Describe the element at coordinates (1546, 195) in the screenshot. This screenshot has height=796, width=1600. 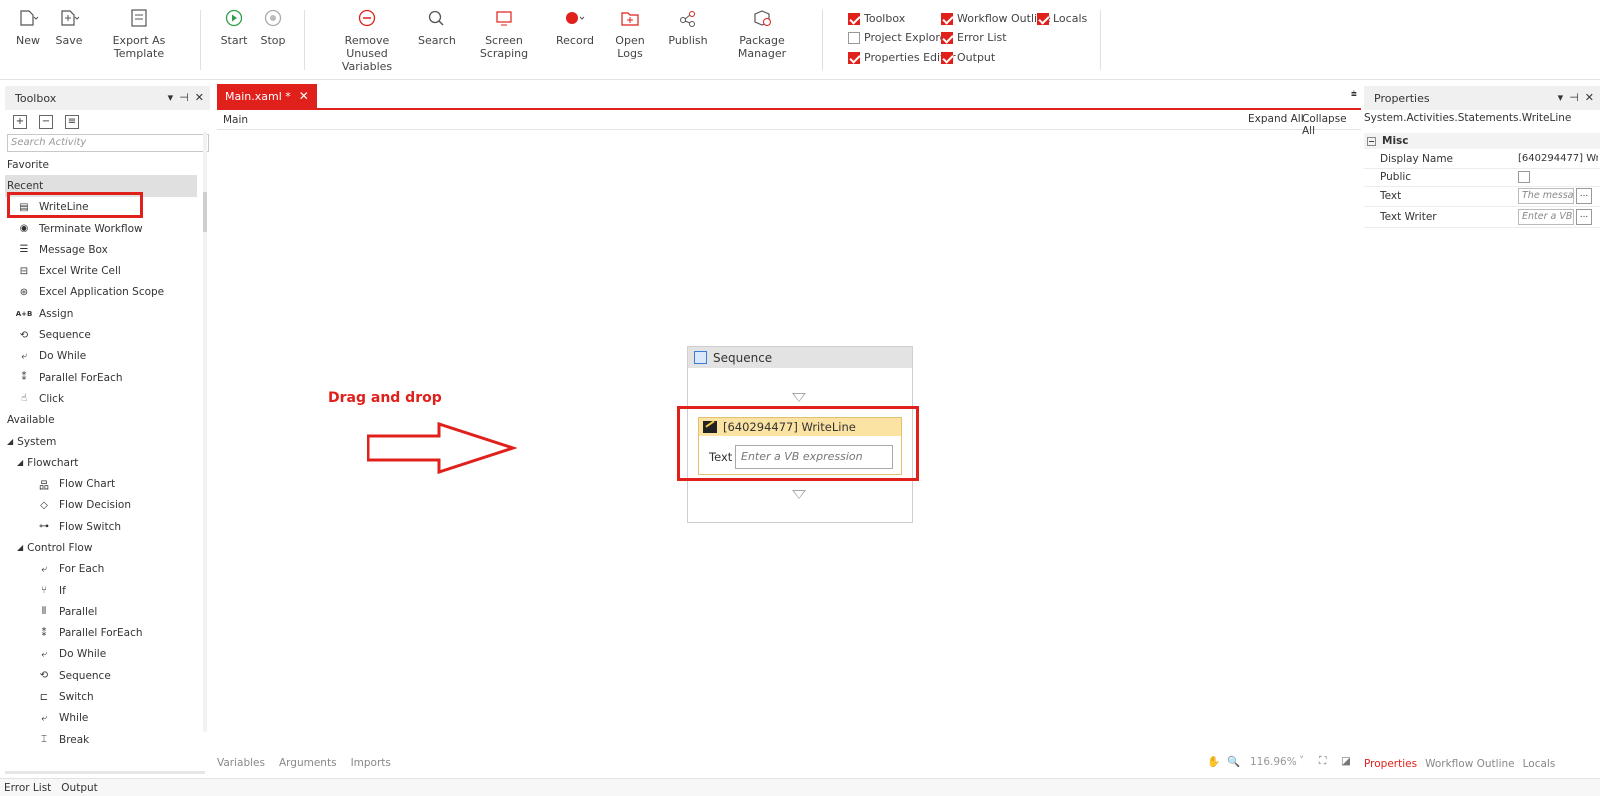
I see `text-value-input: The messag` at that location.